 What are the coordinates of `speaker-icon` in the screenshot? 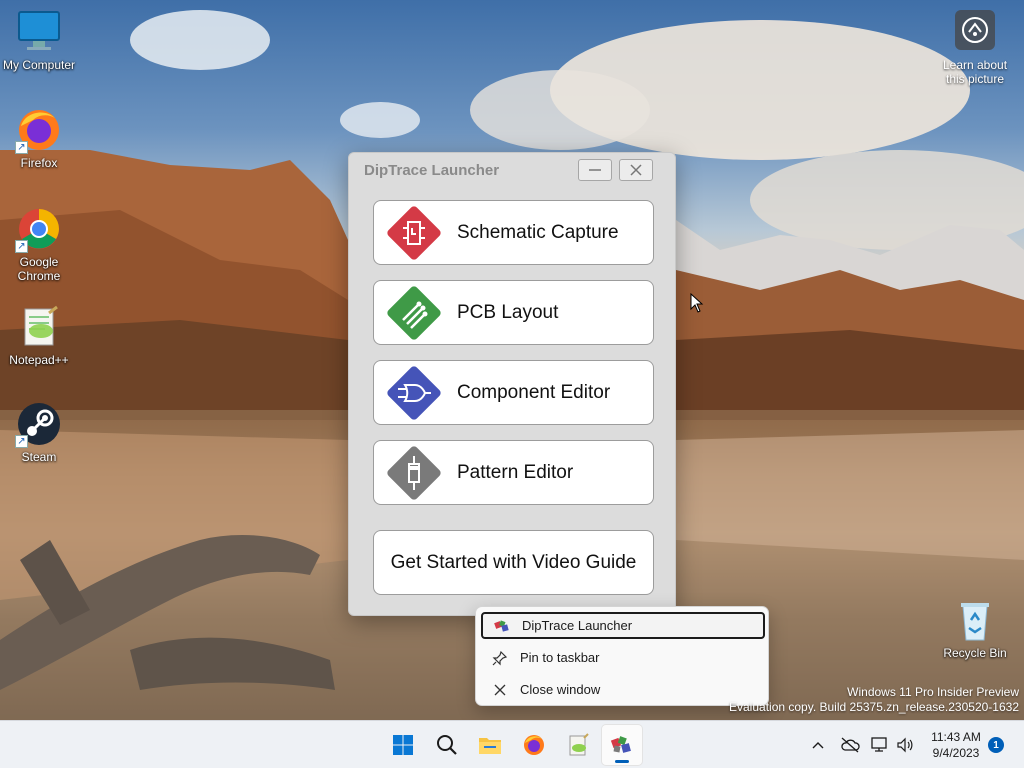 It's located at (905, 745).